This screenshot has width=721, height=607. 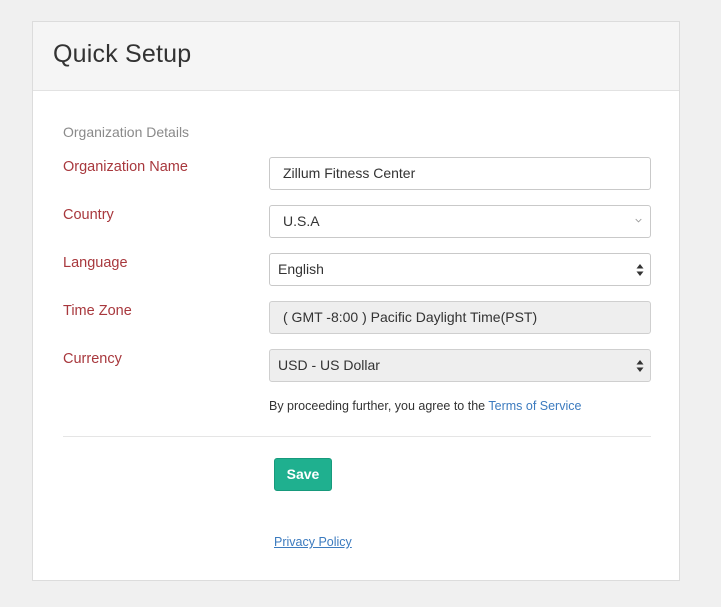 What do you see at coordinates (534, 406) in the screenshot?
I see `terms-of-service-link: Terms of Service` at bounding box center [534, 406].